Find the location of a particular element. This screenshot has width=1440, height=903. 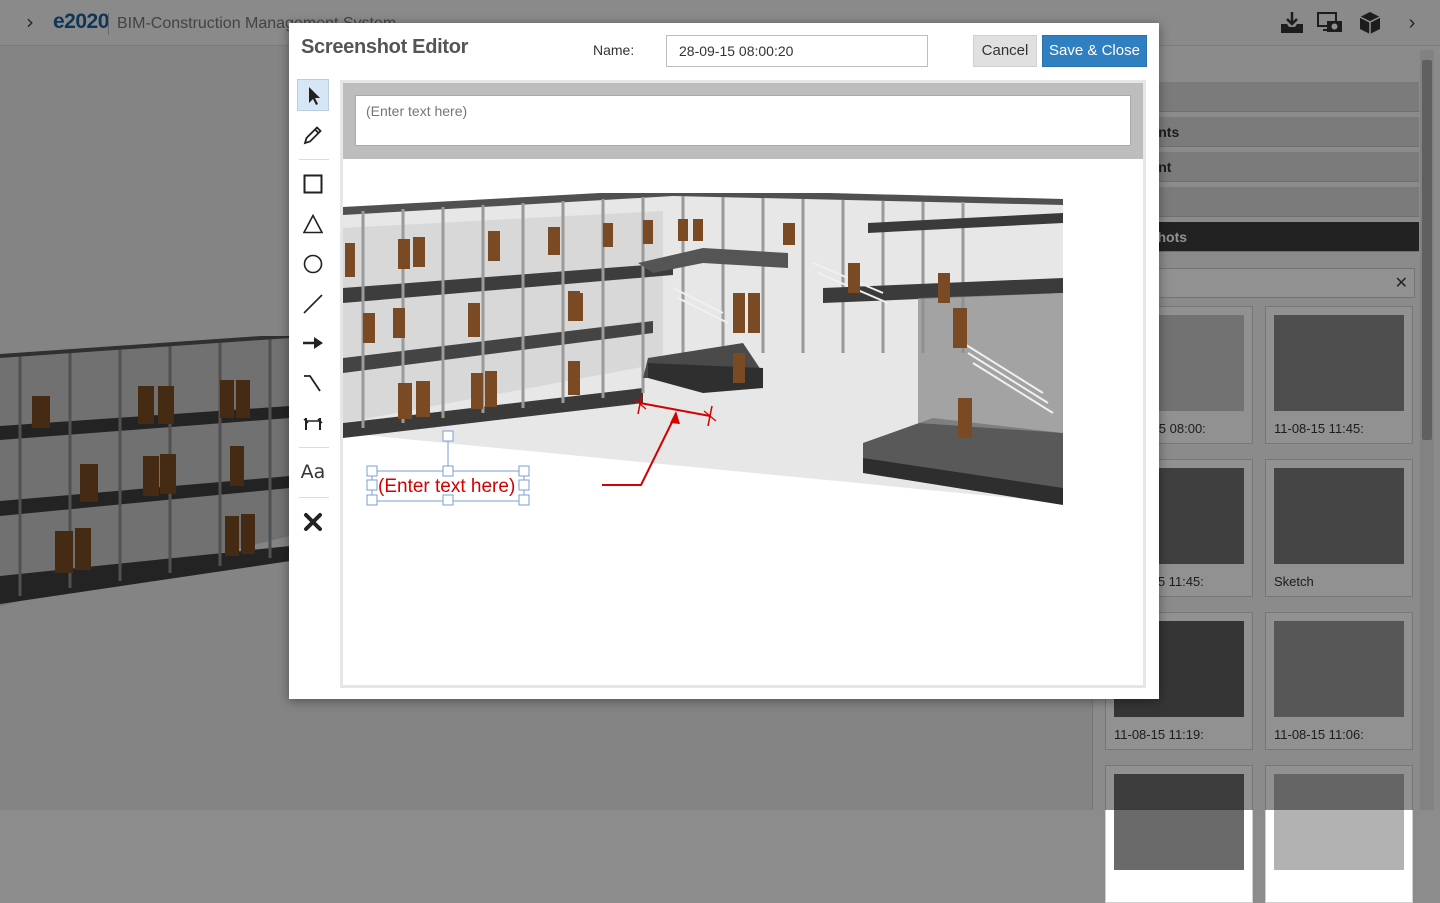

square-icon is located at coordinates (313, 184).